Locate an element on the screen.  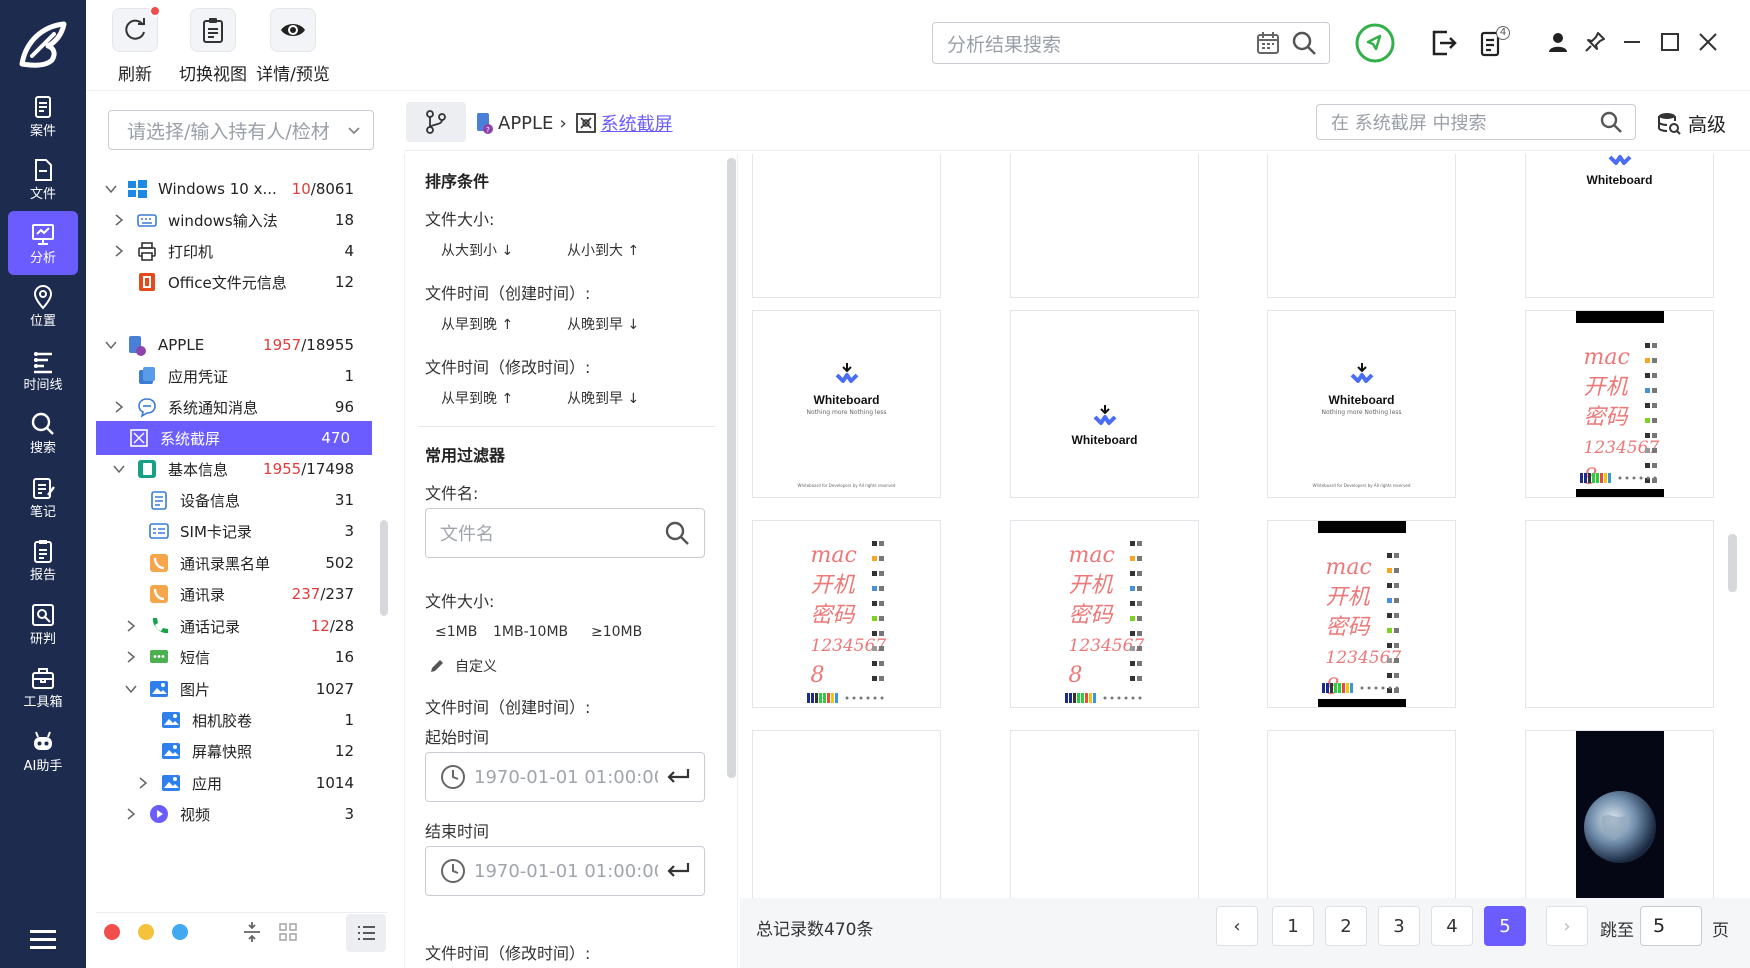
calendar-icon is located at coordinates (1268, 43).